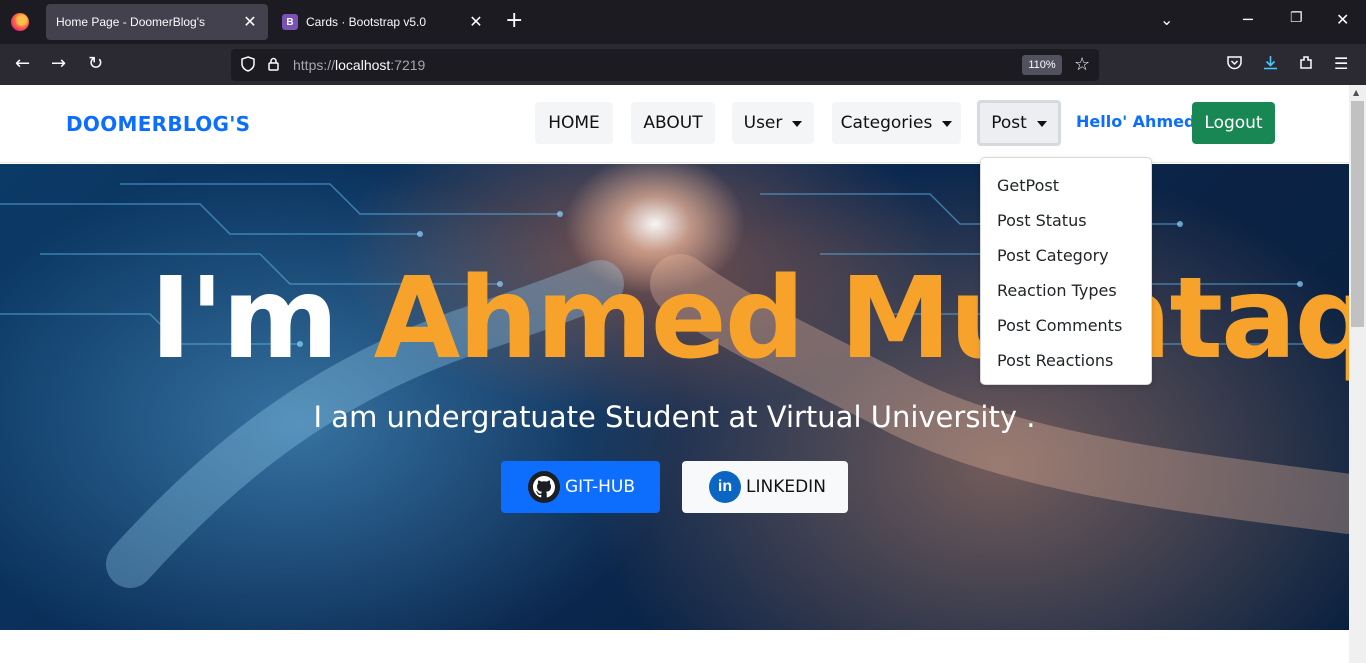  Describe the element at coordinates (1356, 92) in the screenshot. I see `scroll-up-icon: ▲` at that location.